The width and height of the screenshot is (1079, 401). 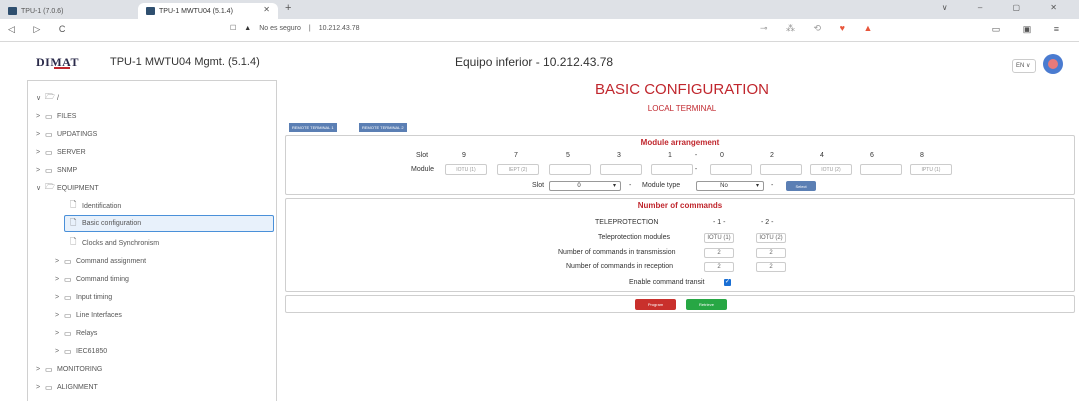 What do you see at coordinates (266, 9) in the screenshot?
I see `close-tab-icon: ✕` at bounding box center [266, 9].